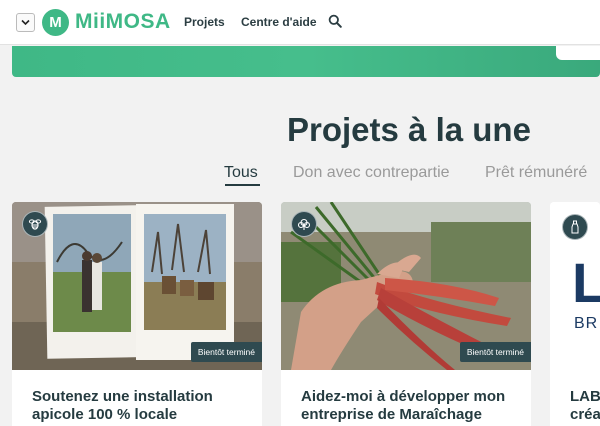  I want to click on logo-text: MiiMOSA, so click(123, 21).